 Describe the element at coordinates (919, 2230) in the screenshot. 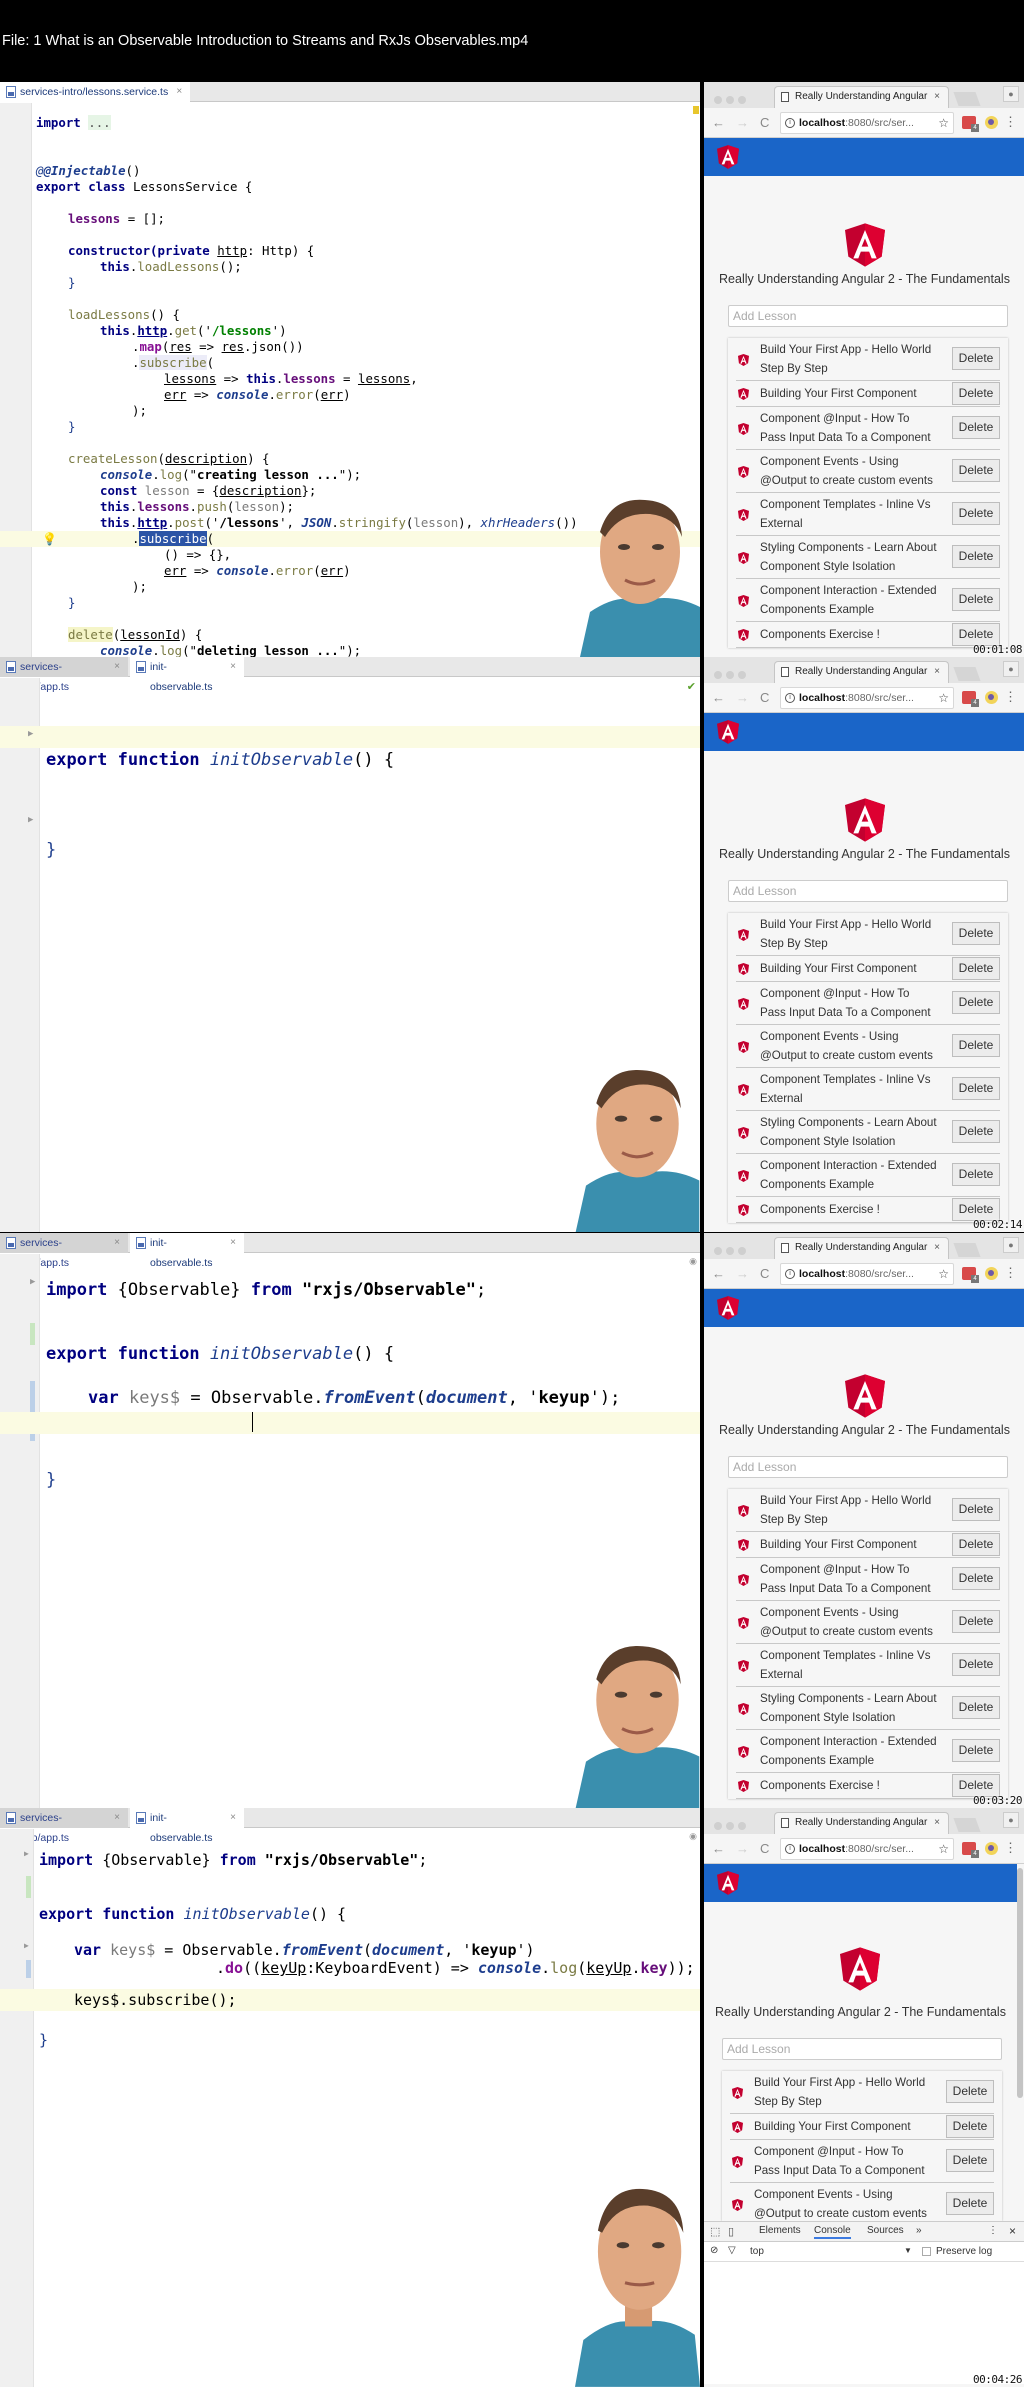

I see `devtools-more-tabs: »` at that location.